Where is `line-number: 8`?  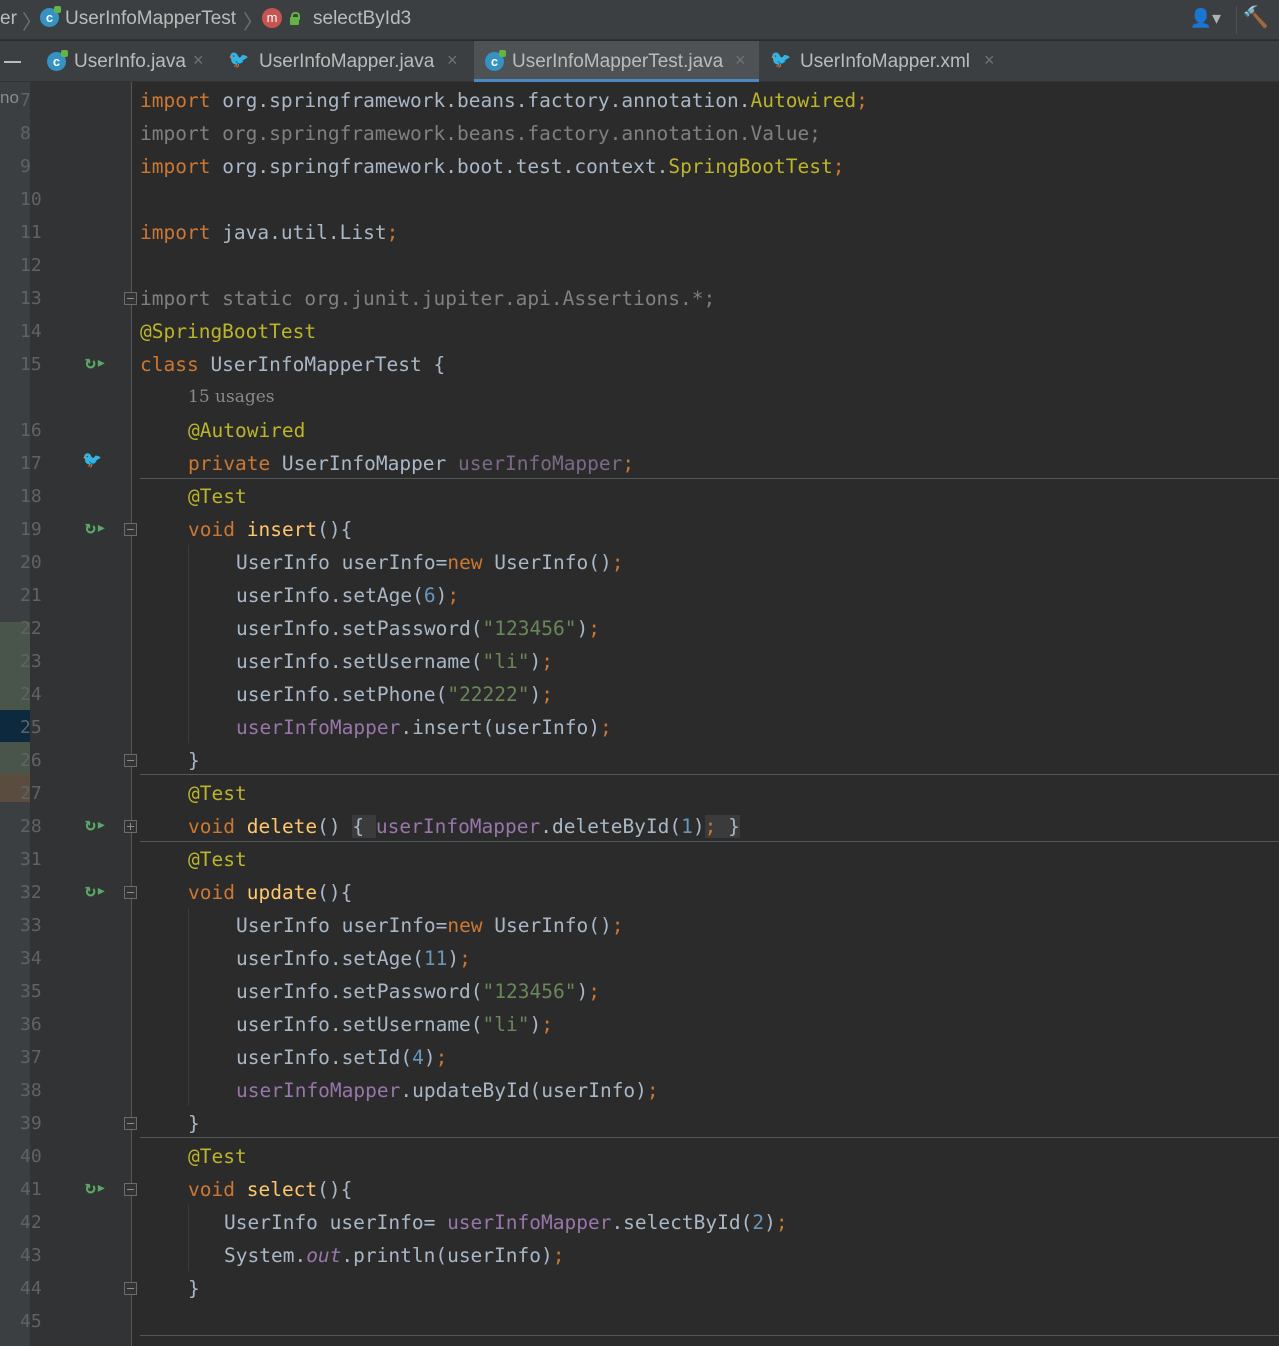 line-number: 8 is located at coordinates (46, 133).